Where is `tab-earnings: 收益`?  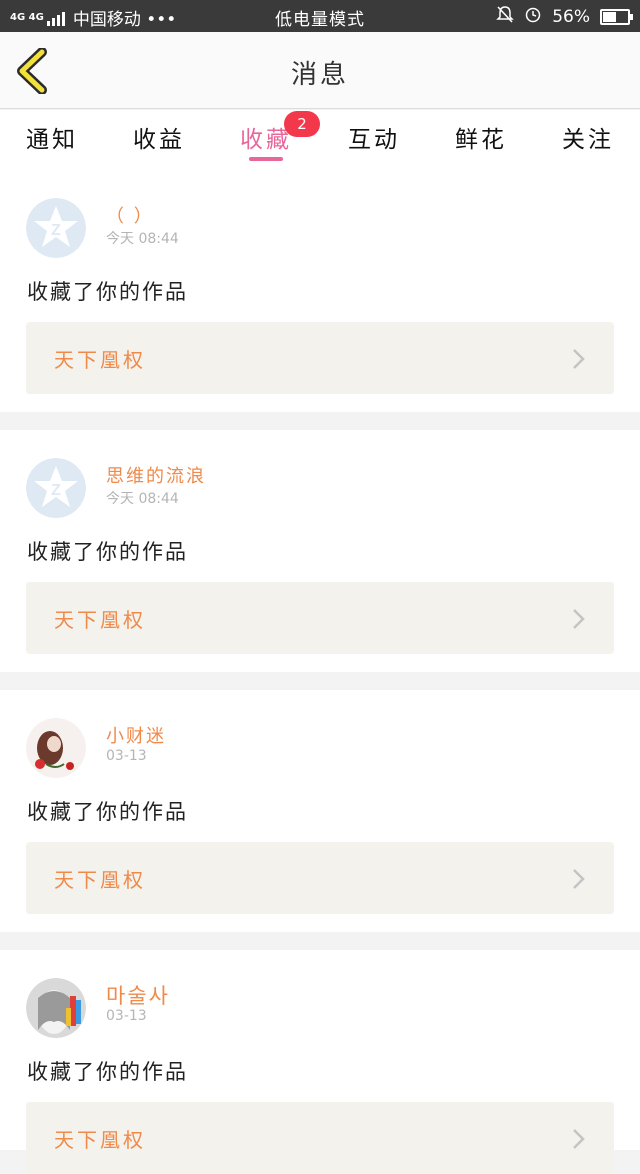 tab-earnings: 收益 is located at coordinates (159, 137).